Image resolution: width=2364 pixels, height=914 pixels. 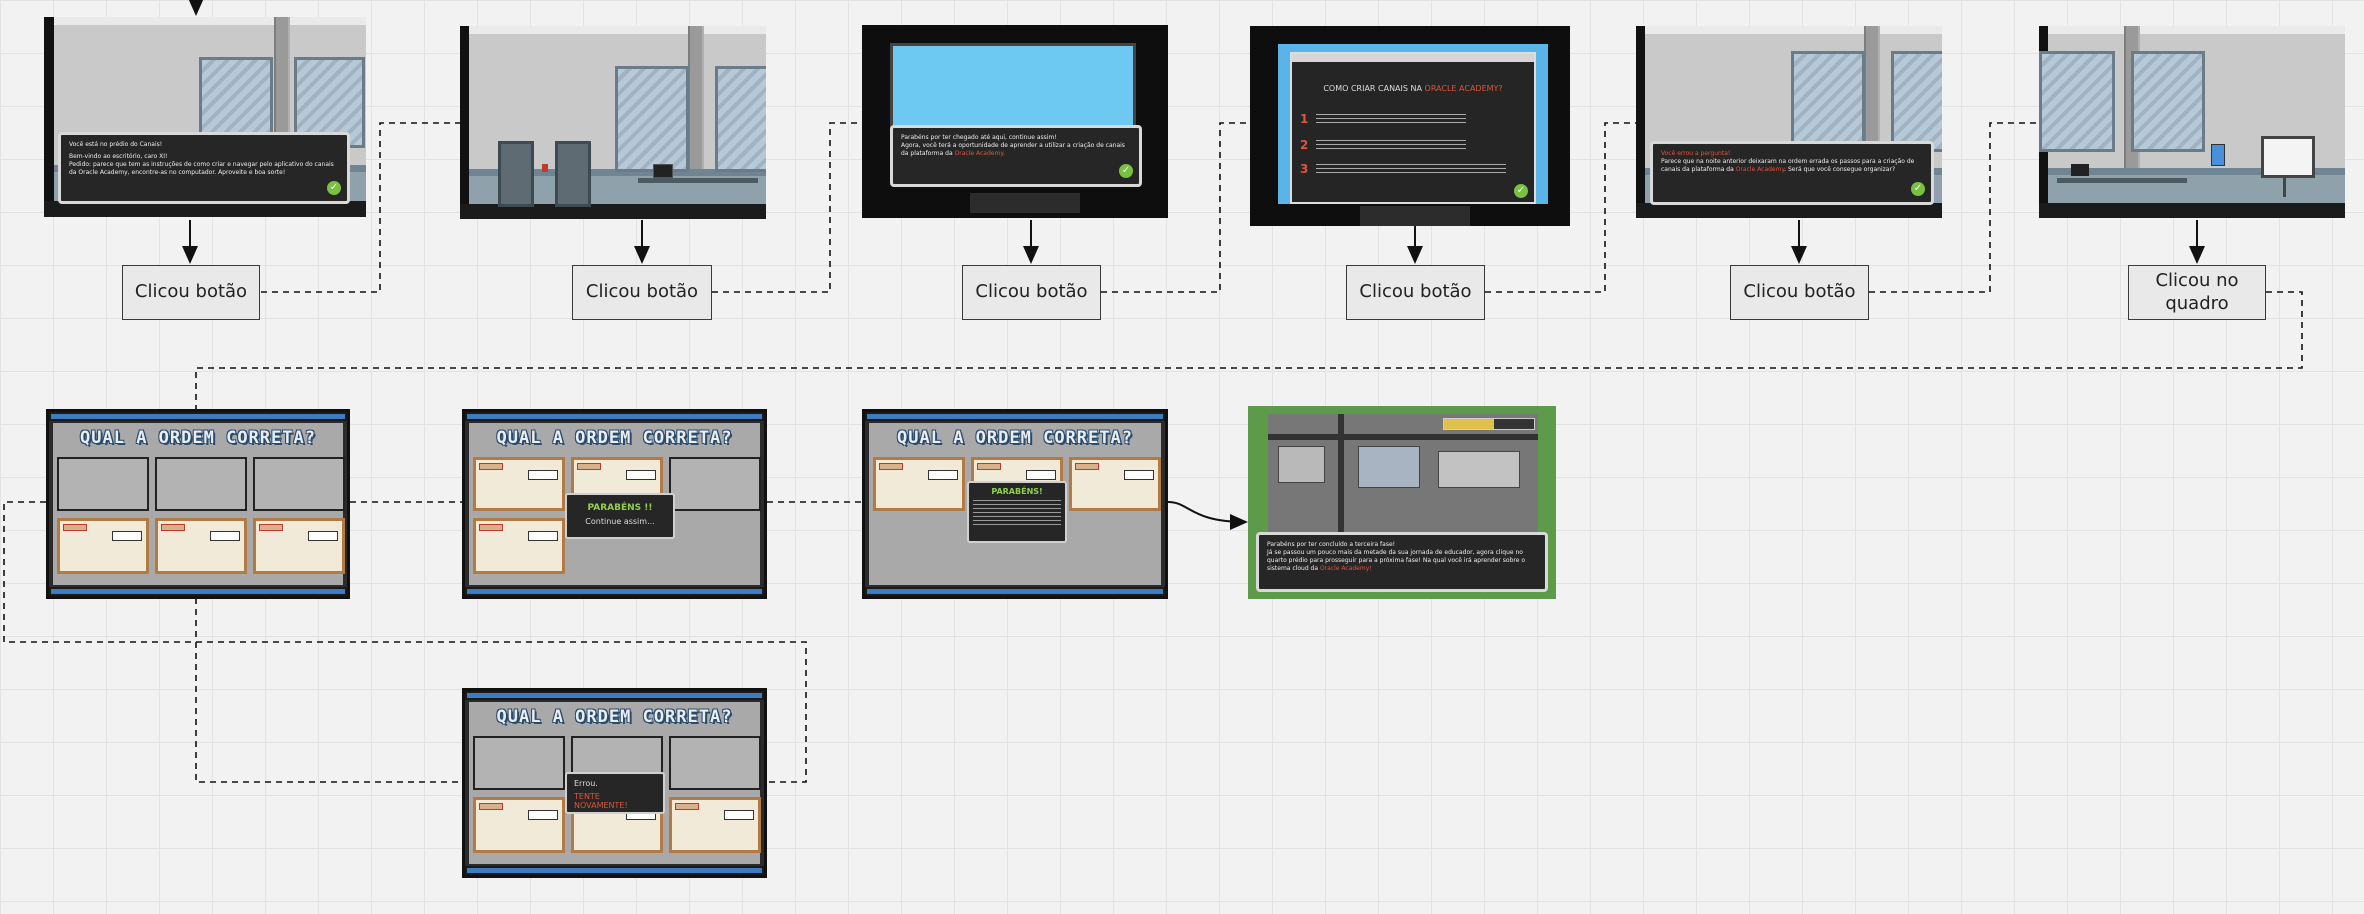 What do you see at coordinates (1799, 292) in the screenshot?
I see `step-label-5: Clicou botão` at bounding box center [1799, 292].